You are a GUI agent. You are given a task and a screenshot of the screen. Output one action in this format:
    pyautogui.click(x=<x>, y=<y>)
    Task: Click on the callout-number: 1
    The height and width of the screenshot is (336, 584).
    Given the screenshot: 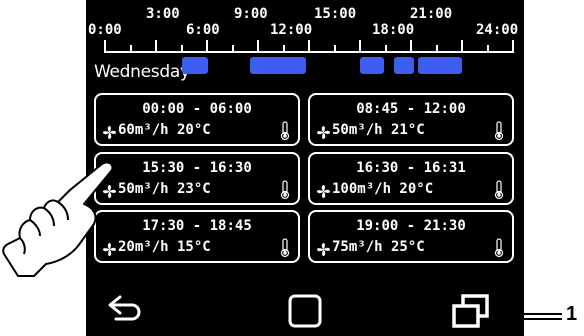 What is the action you would take?
    pyautogui.click(x=572, y=314)
    